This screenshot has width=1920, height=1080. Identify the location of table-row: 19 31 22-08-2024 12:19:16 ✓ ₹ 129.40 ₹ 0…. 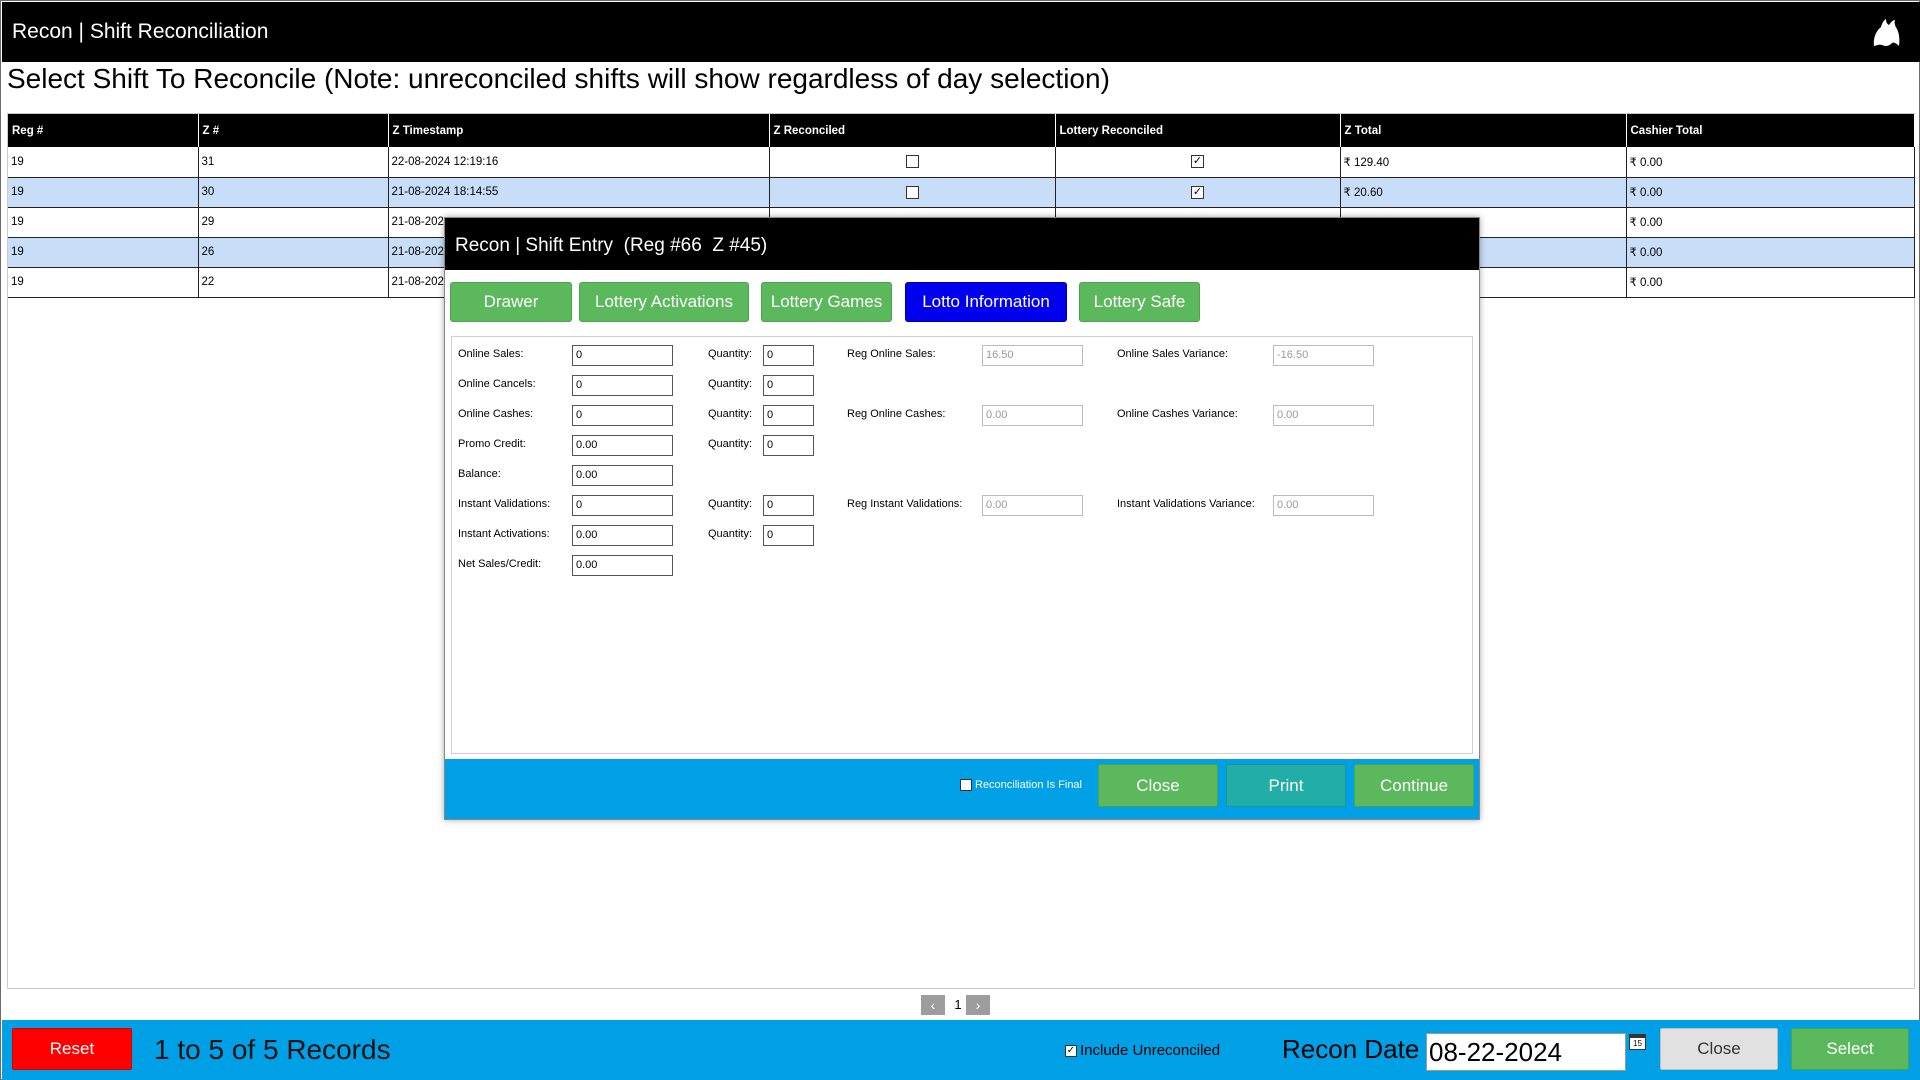
(961, 162).